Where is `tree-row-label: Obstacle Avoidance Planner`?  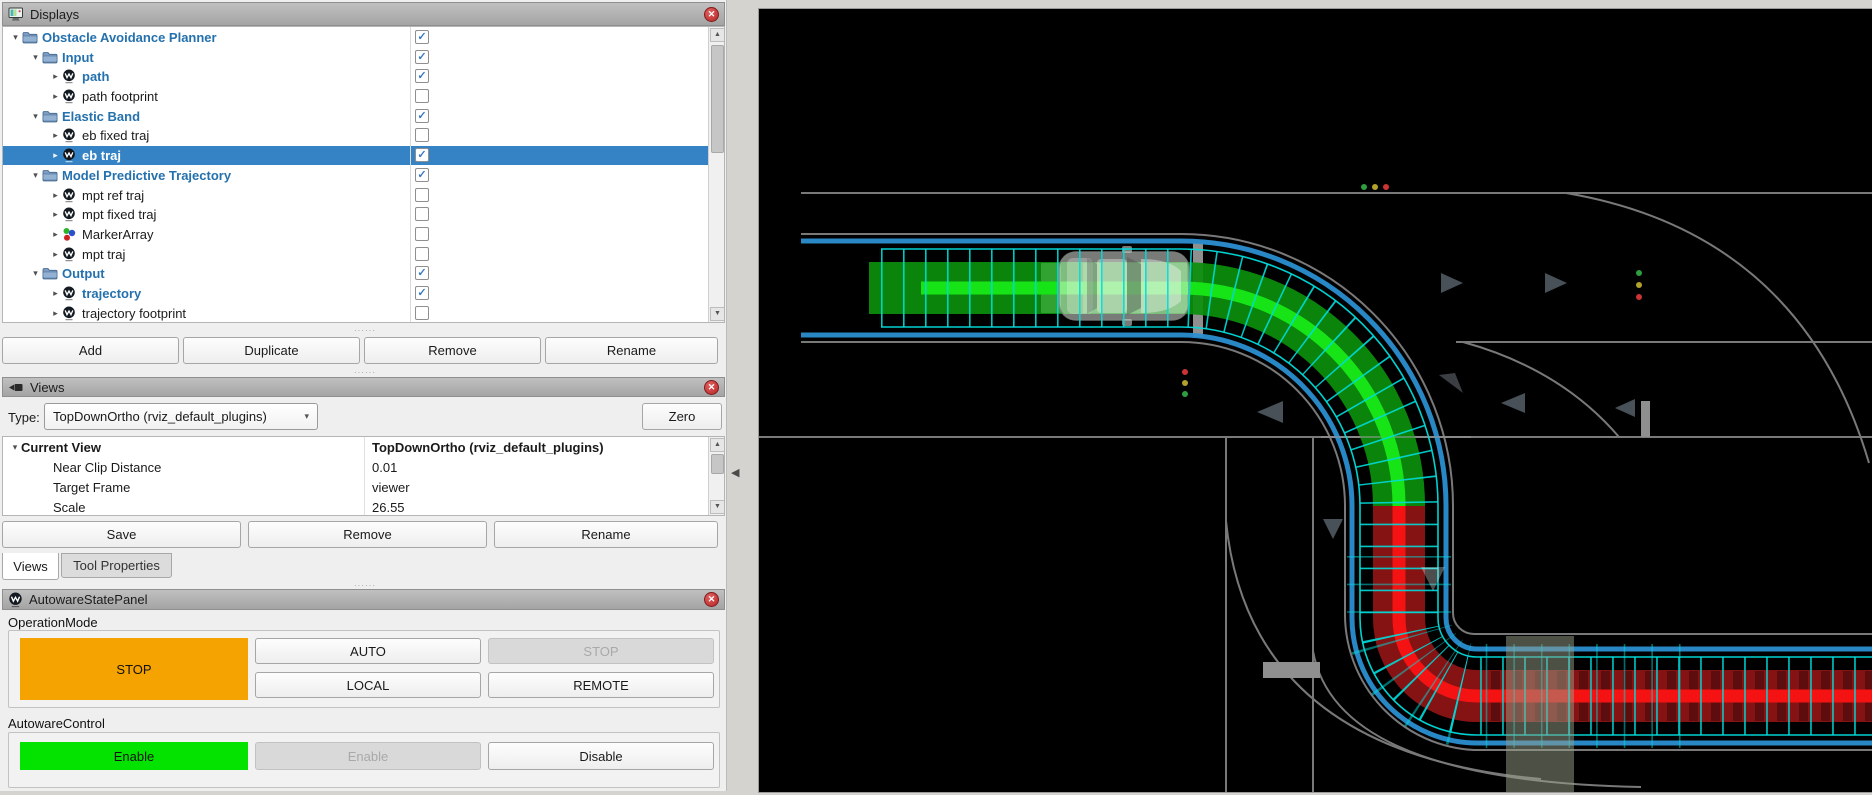 tree-row-label: Obstacle Avoidance Planner is located at coordinates (129, 37).